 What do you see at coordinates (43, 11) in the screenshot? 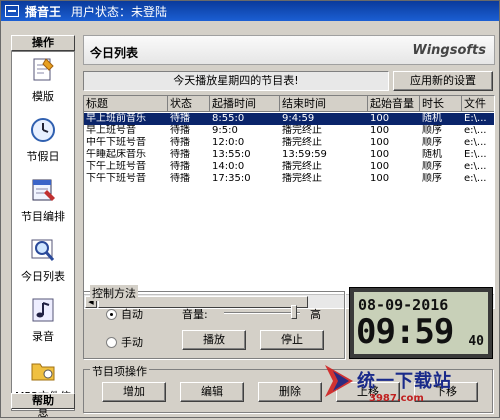
I see `app-title: 播音王` at bounding box center [43, 11].